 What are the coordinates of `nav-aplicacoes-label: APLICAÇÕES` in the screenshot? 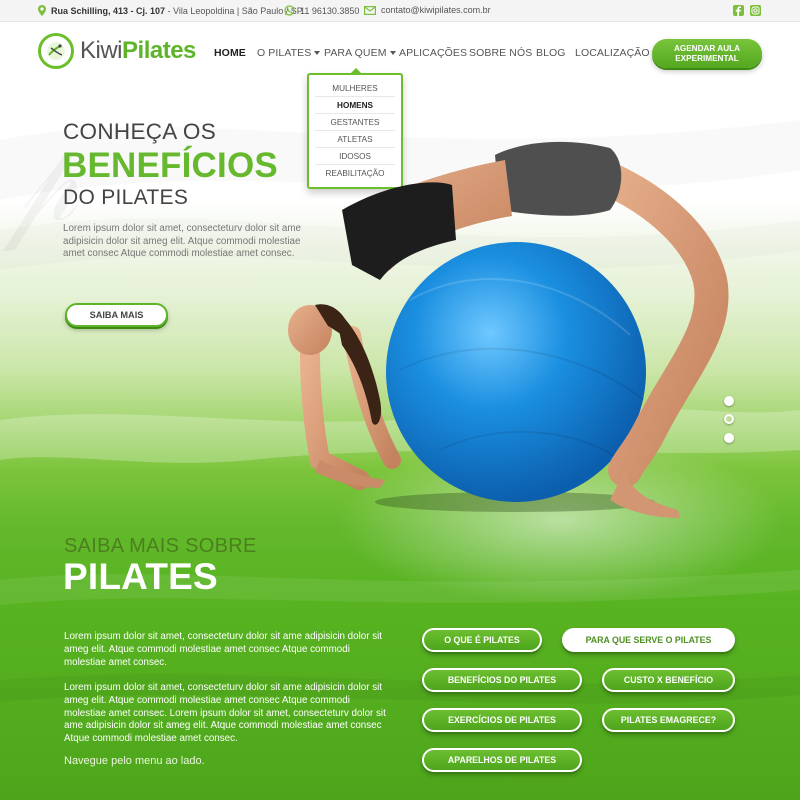 It's located at (433, 53).